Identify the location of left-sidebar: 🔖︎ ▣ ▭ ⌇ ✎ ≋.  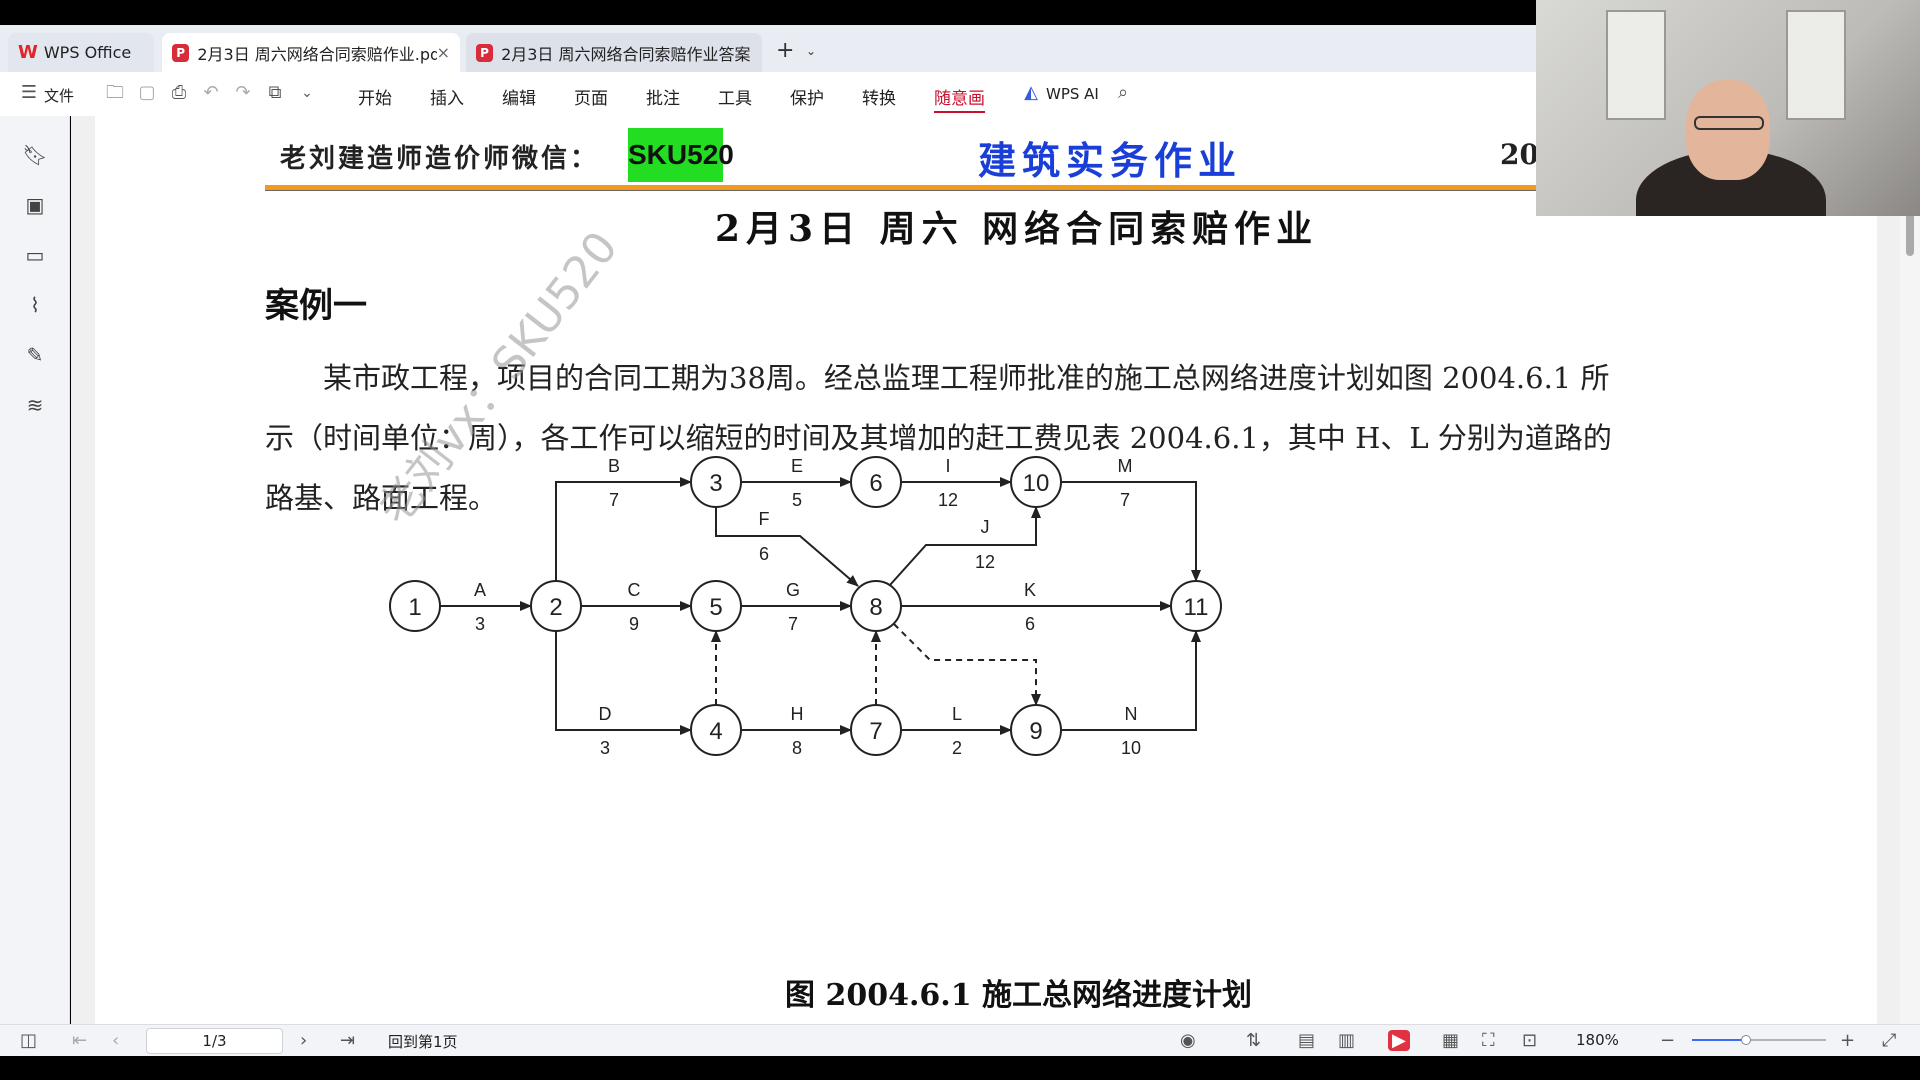
(35, 570).